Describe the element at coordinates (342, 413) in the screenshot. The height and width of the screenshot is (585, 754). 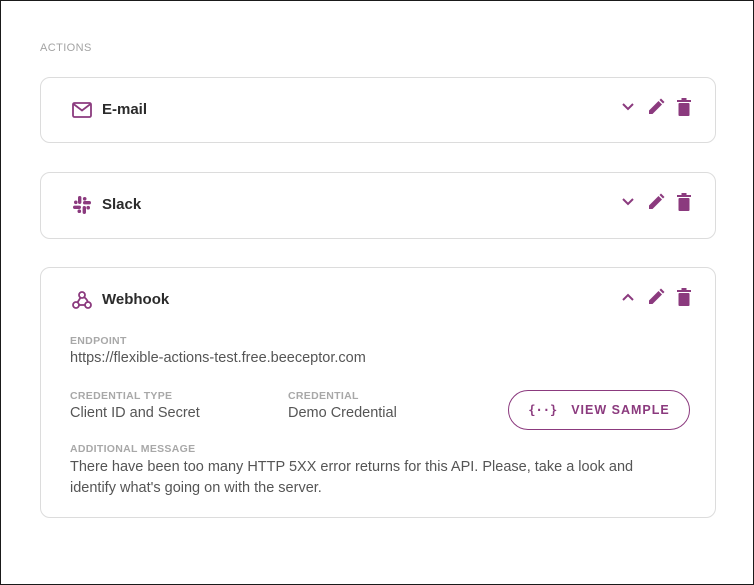
I see `credential-value: Demo Credential` at that location.